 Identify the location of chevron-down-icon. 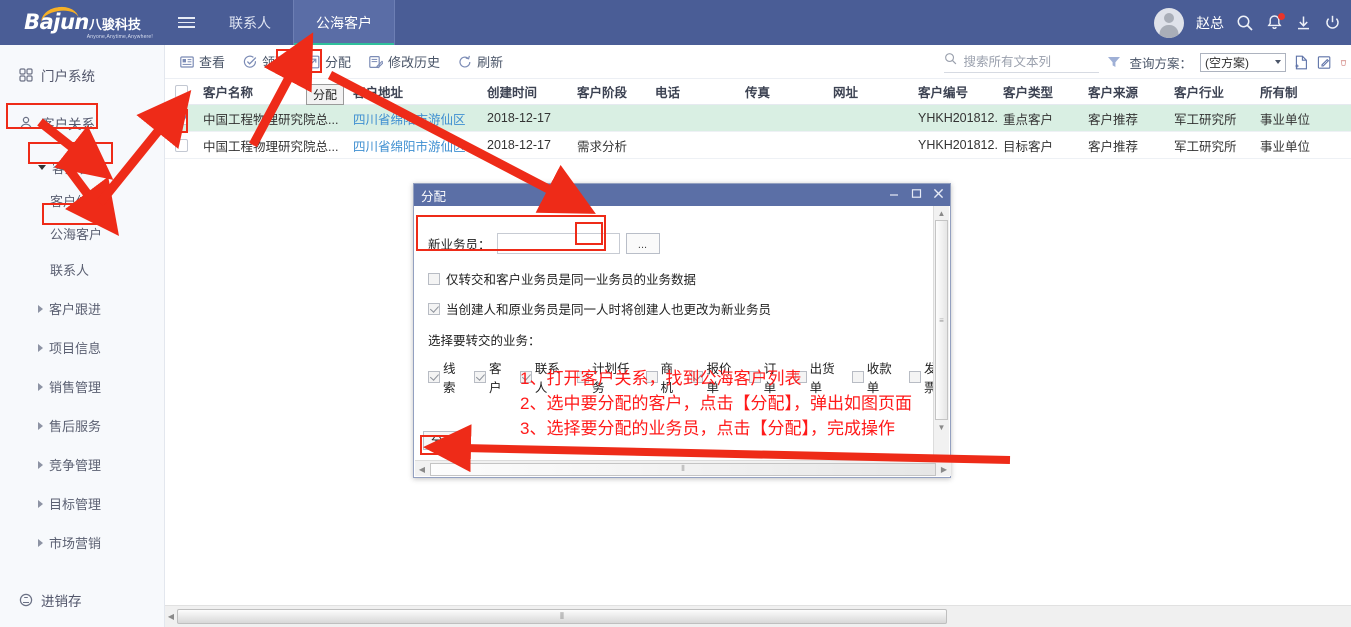
(1278, 62).